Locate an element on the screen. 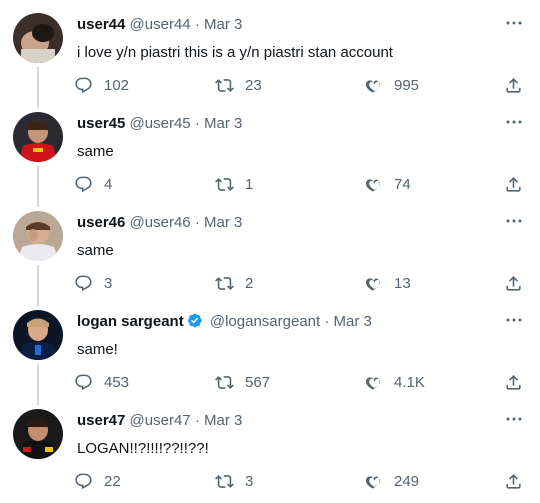  display-name: user45 is located at coordinates (101, 123).